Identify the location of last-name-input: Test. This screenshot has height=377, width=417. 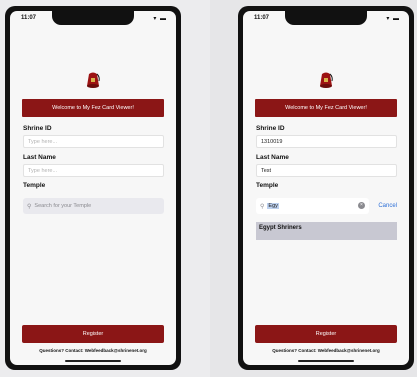
(326, 170).